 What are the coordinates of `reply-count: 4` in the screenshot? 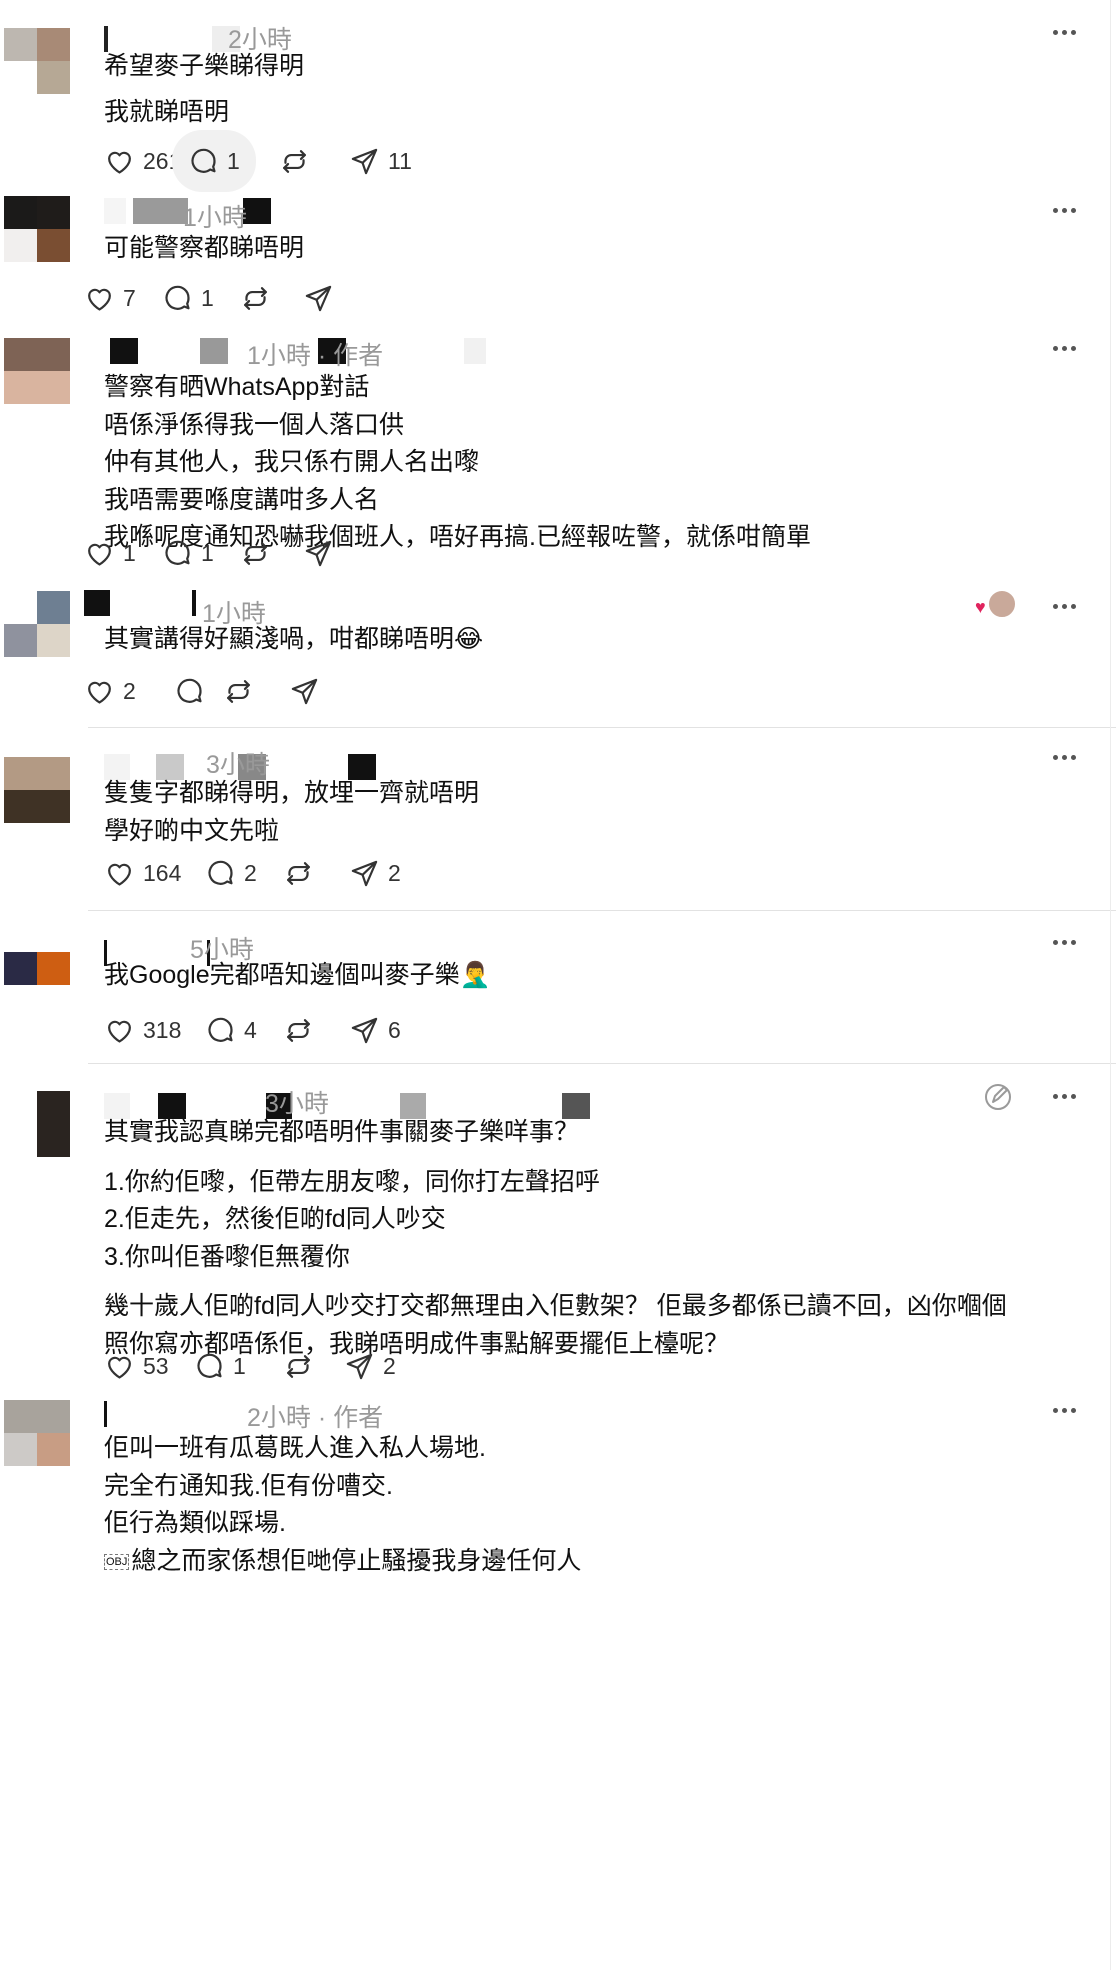 It's located at (250, 1029).